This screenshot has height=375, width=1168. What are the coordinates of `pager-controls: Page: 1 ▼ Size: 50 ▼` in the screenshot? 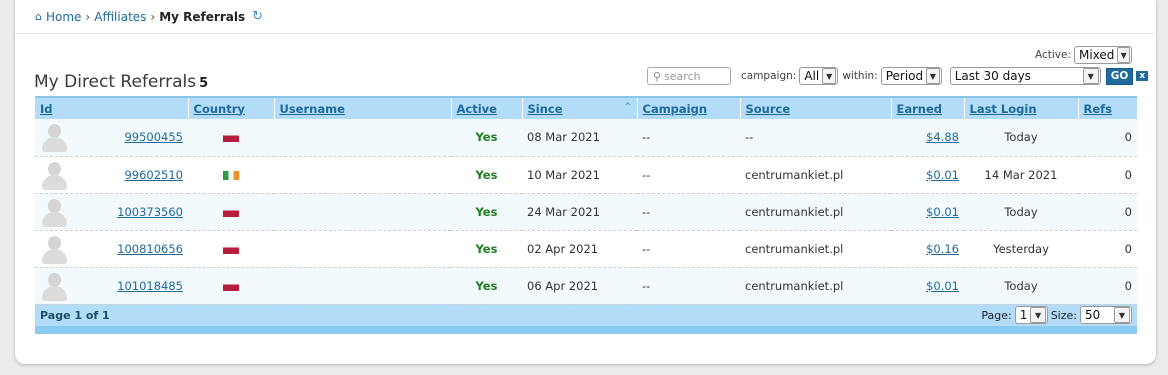 It's located at (794, 315).